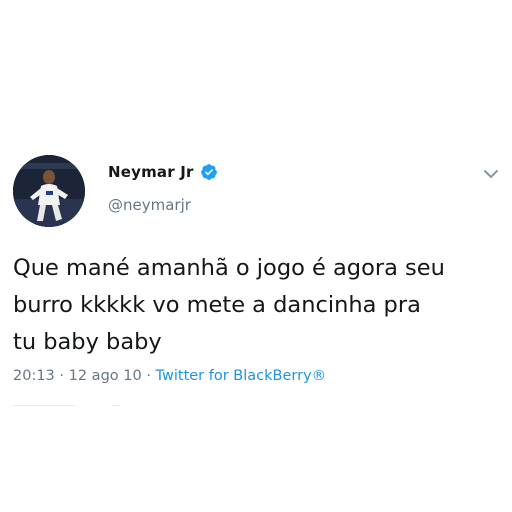 The height and width of the screenshot is (512, 512). I want to click on author-handle: @neymarjr, so click(149, 205).